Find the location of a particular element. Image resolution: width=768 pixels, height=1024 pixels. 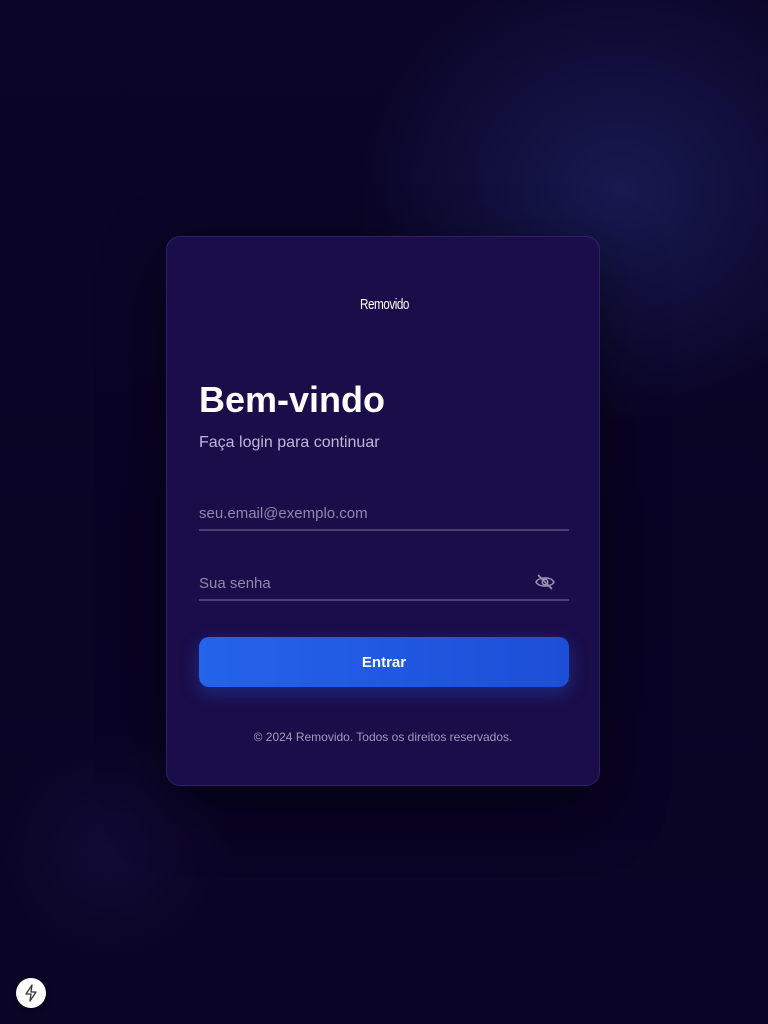

dev-tools-badge is located at coordinates (31, 993).